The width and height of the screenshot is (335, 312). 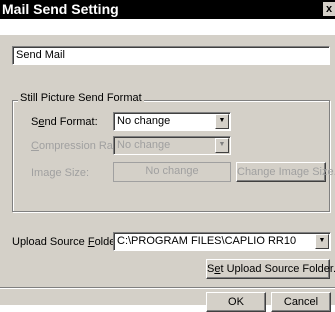 I want to click on compression-rate-value: No change, so click(x=144, y=145).